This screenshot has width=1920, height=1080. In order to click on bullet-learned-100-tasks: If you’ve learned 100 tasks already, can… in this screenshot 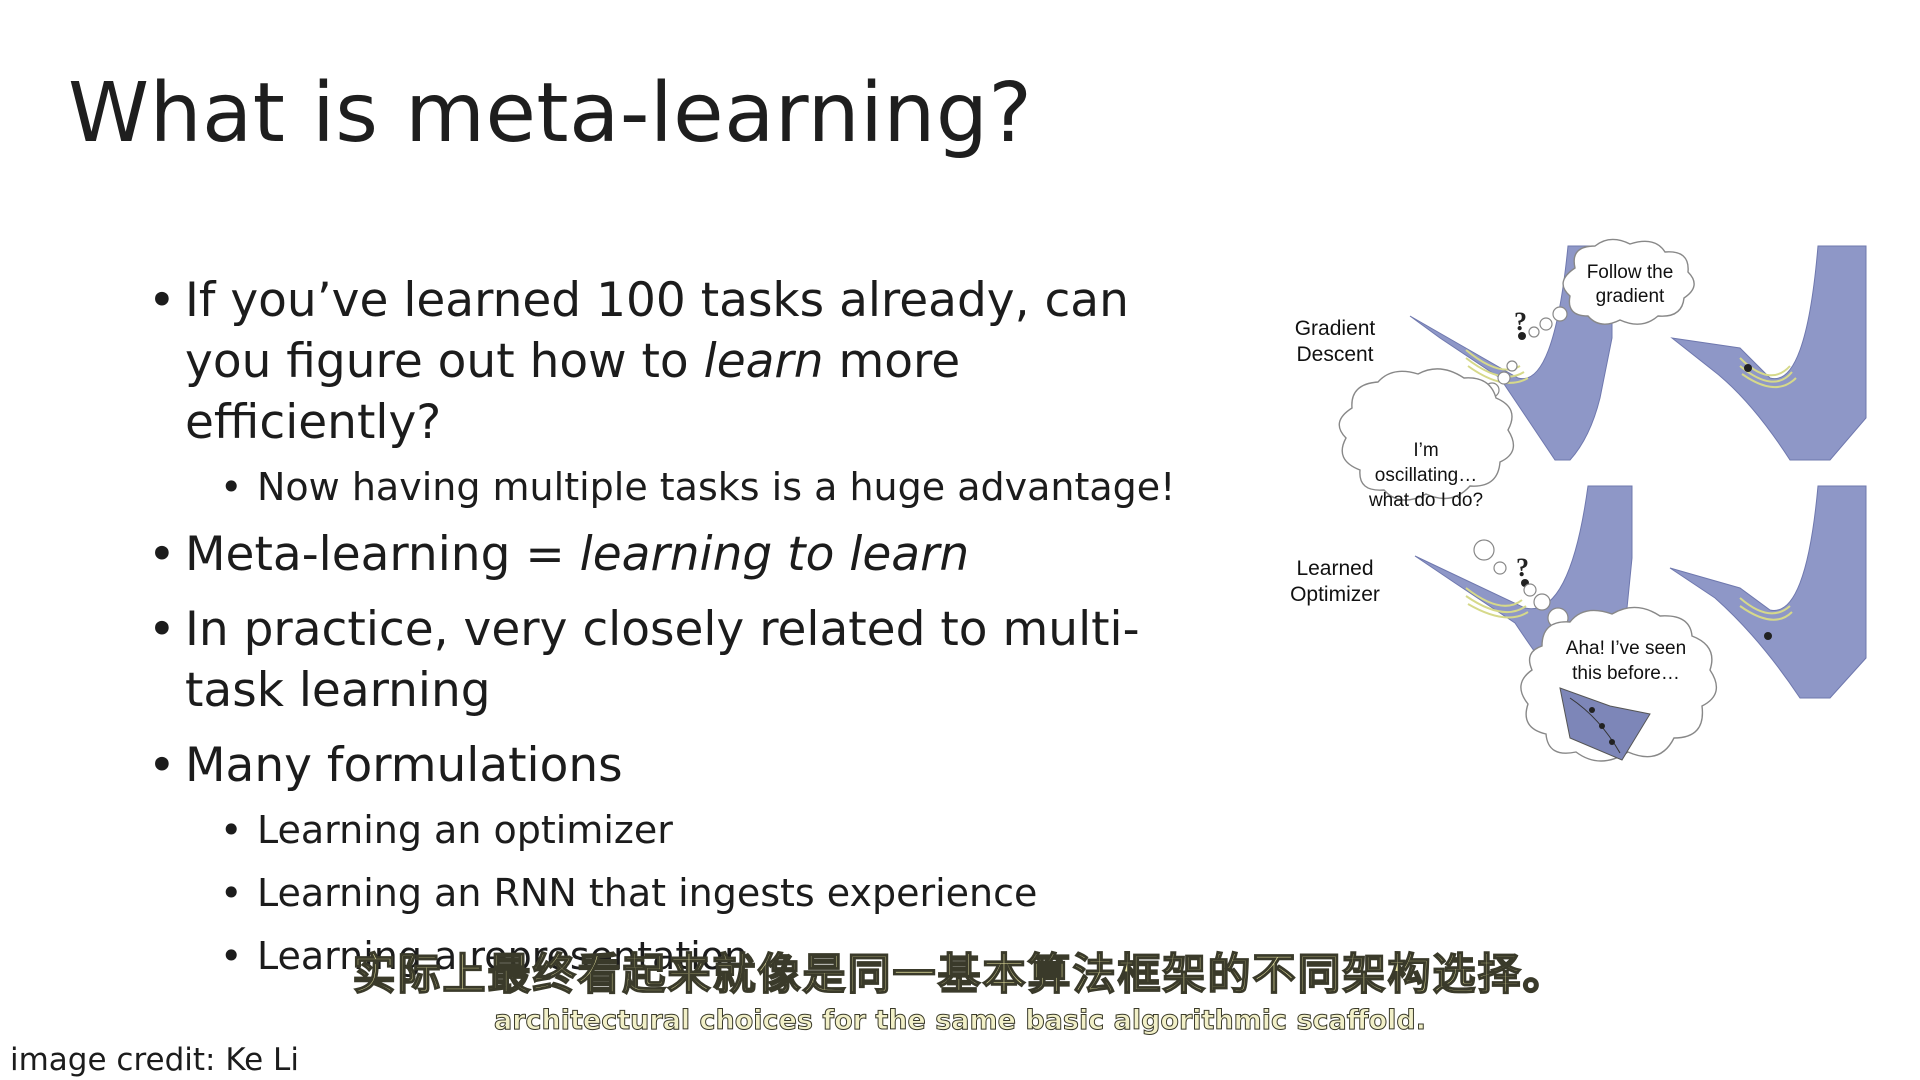, I will do `click(683, 361)`.